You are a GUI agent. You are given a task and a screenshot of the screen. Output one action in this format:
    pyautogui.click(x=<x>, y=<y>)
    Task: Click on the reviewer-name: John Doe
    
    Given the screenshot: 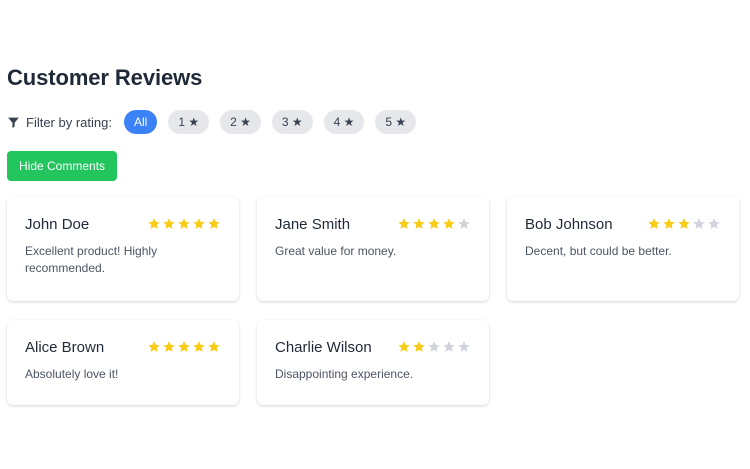 What is the action you would take?
    pyautogui.click(x=57, y=224)
    